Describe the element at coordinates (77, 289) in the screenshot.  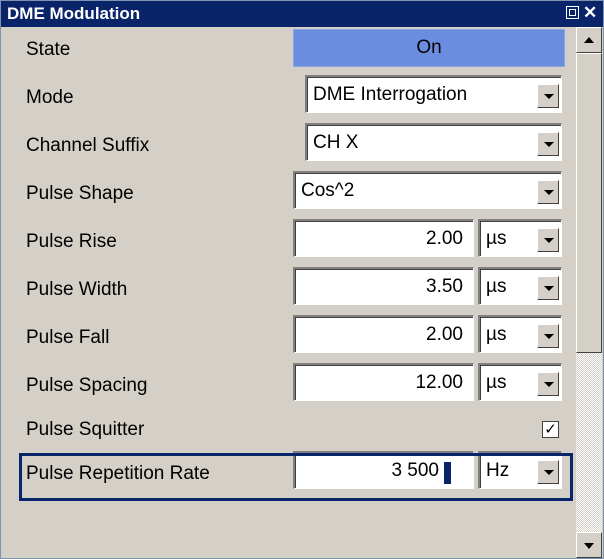
I see `pulse-width-label: Pulse Width` at that location.